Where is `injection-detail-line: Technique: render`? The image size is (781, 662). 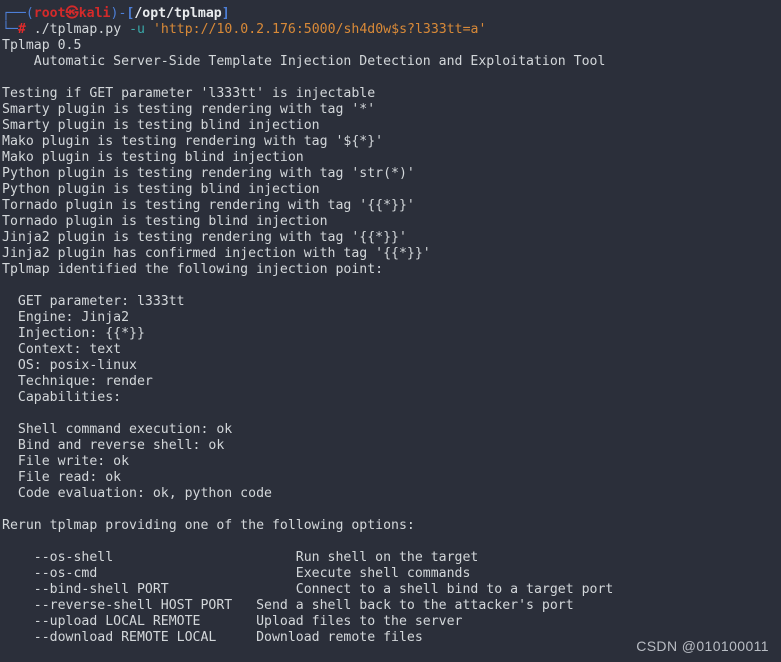 injection-detail-line: Technique: render is located at coordinates (77, 381).